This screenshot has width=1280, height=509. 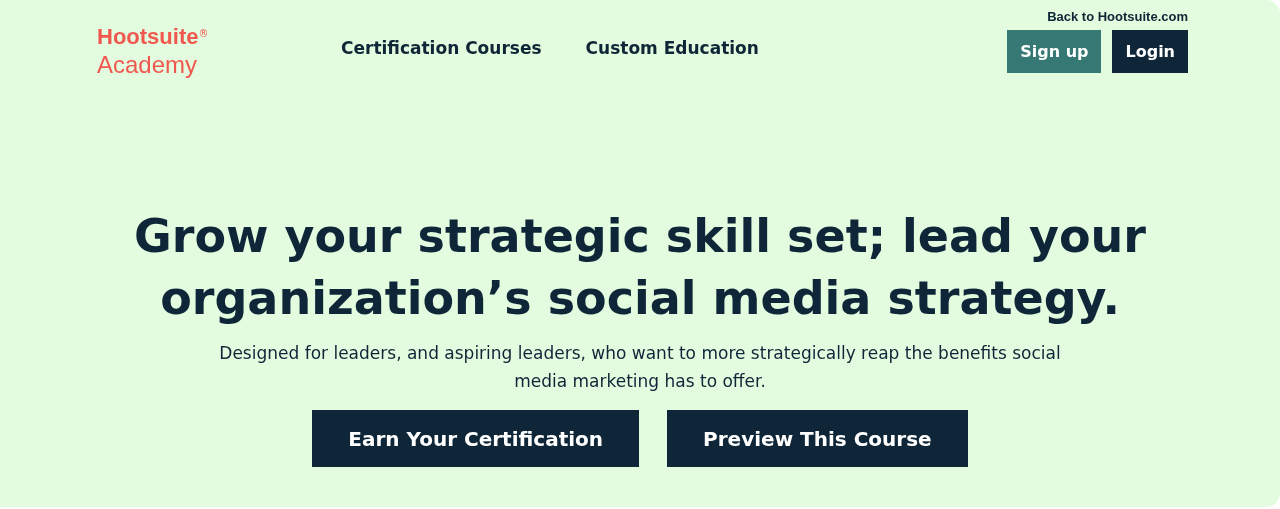 What do you see at coordinates (203, 33) in the screenshot?
I see `registered-mark: ®` at bounding box center [203, 33].